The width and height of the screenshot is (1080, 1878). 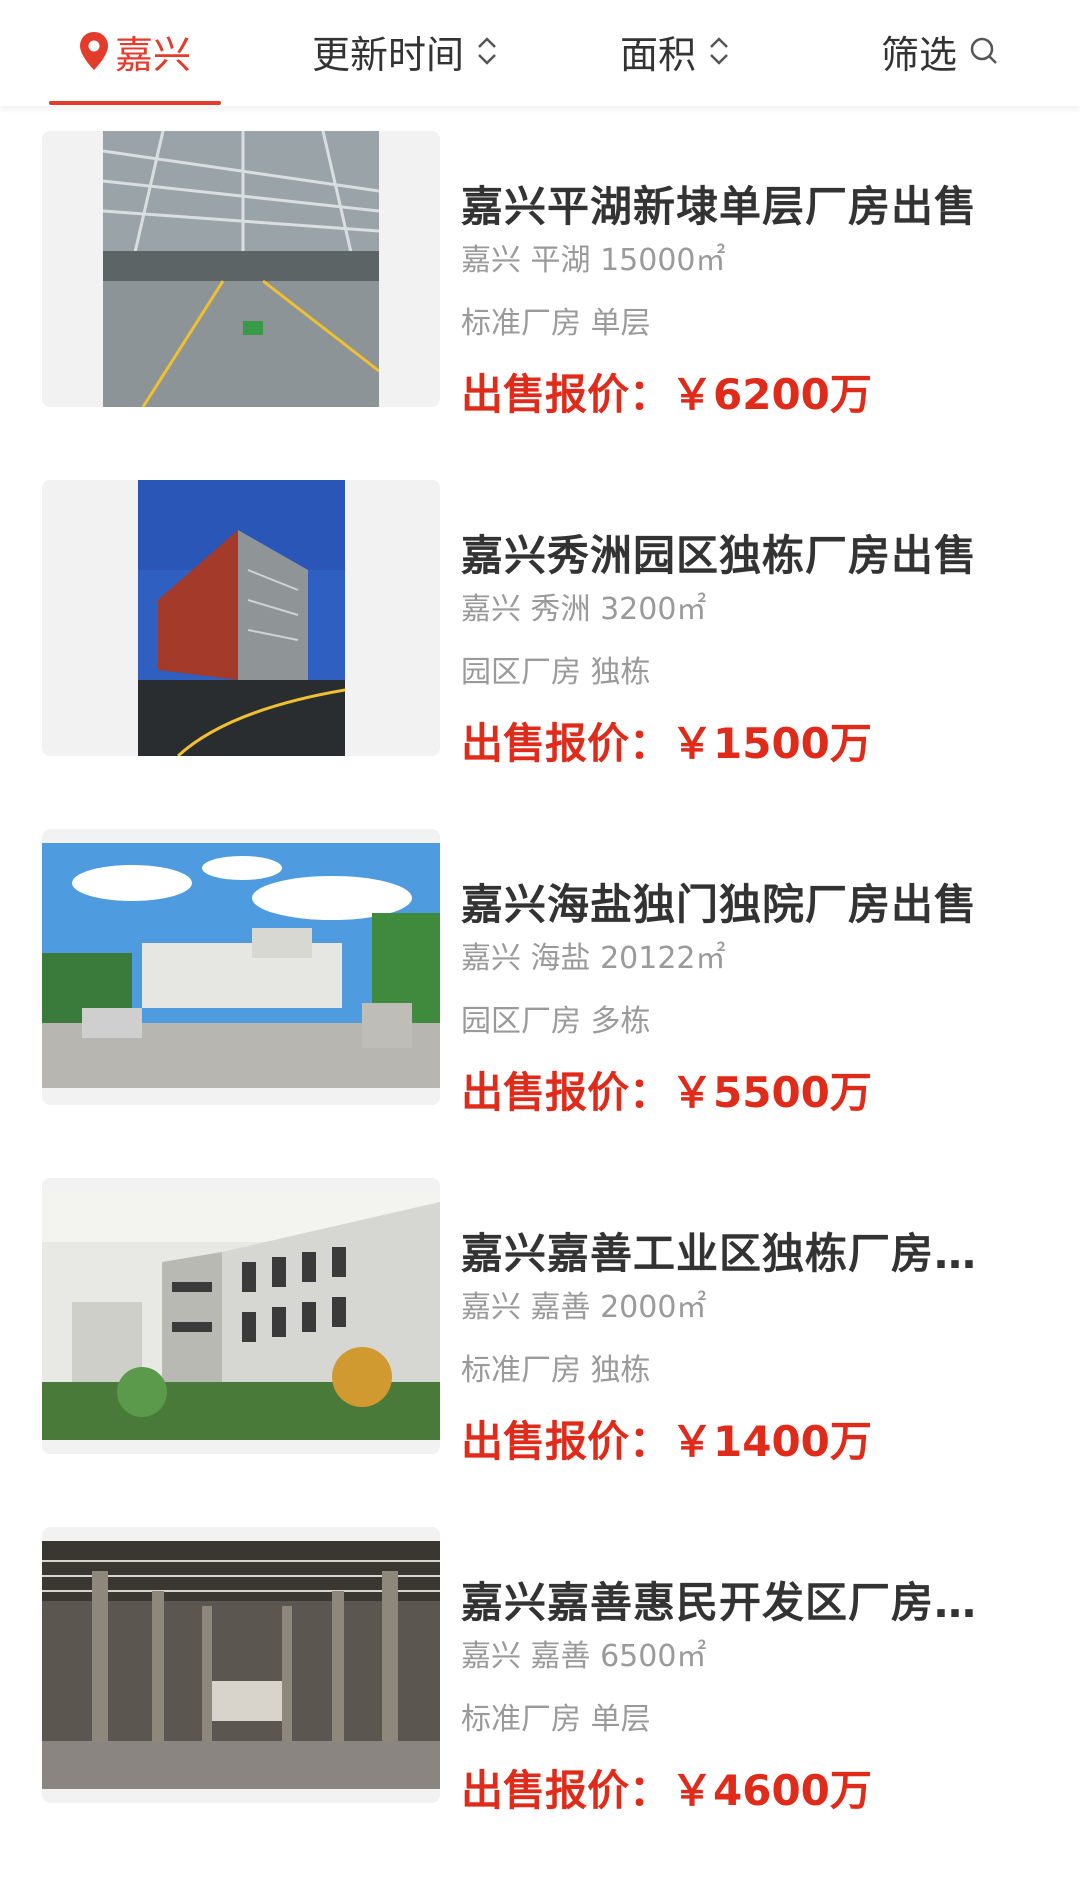 I want to click on screen-filter: 筛选, so click(x=940, y=51).